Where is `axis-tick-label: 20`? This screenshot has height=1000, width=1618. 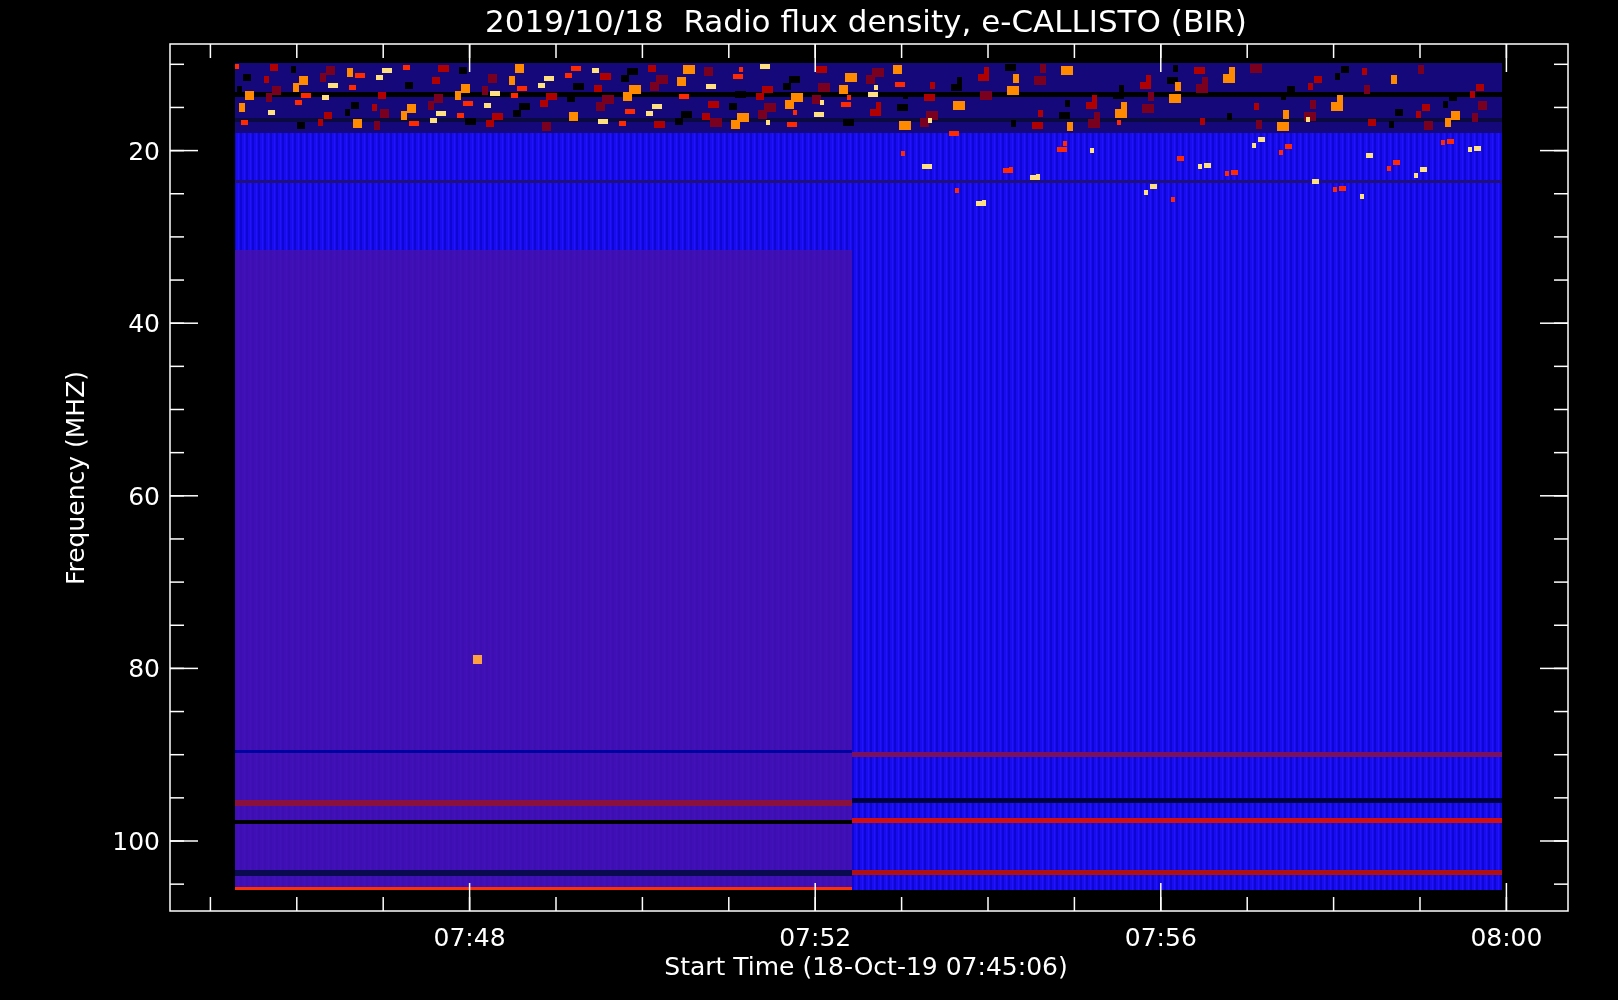 axis-tick-label: 20 is located at coordinates (144, 151).